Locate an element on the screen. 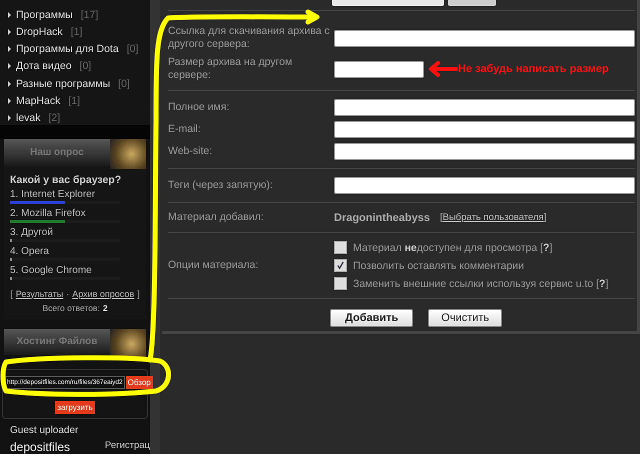  field-label: Опции материала: is located at coordinates (214, 265).